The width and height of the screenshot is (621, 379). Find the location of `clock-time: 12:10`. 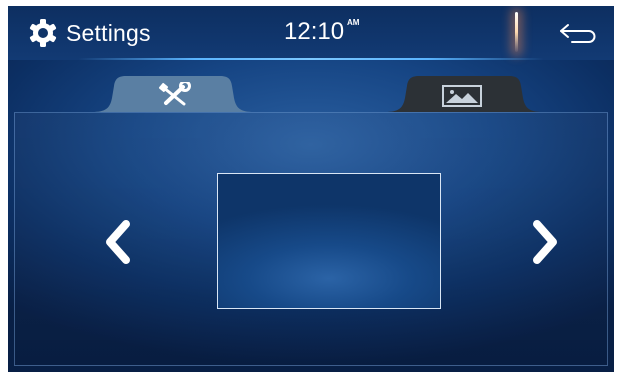

clock-time: 12:10 is located at coordinates (314, 31).